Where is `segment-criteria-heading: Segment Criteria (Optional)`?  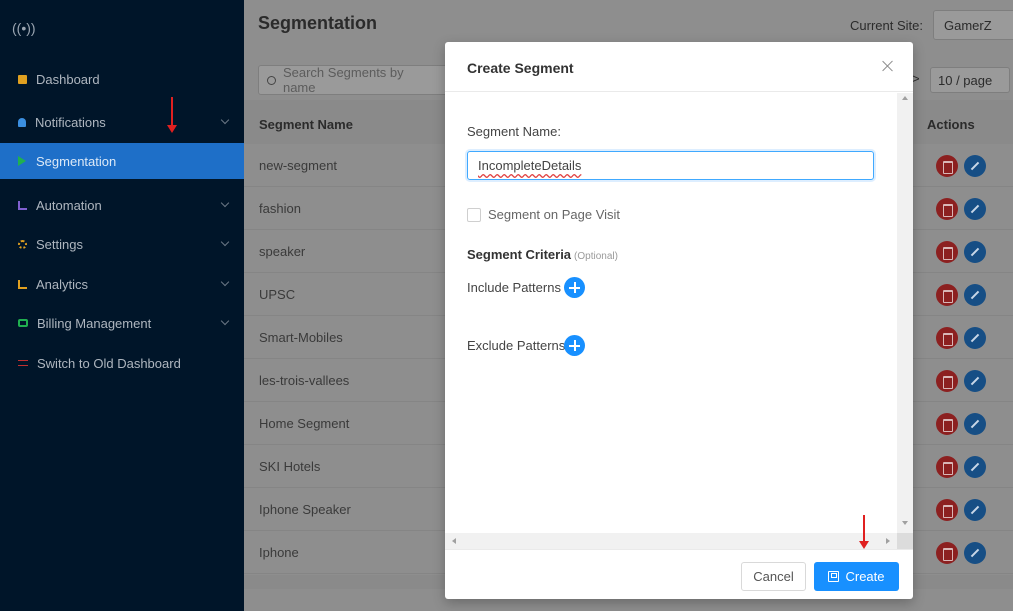 segment-criteria-heading: Segment Criteria (Optional) is located at coordinates (542, 254).